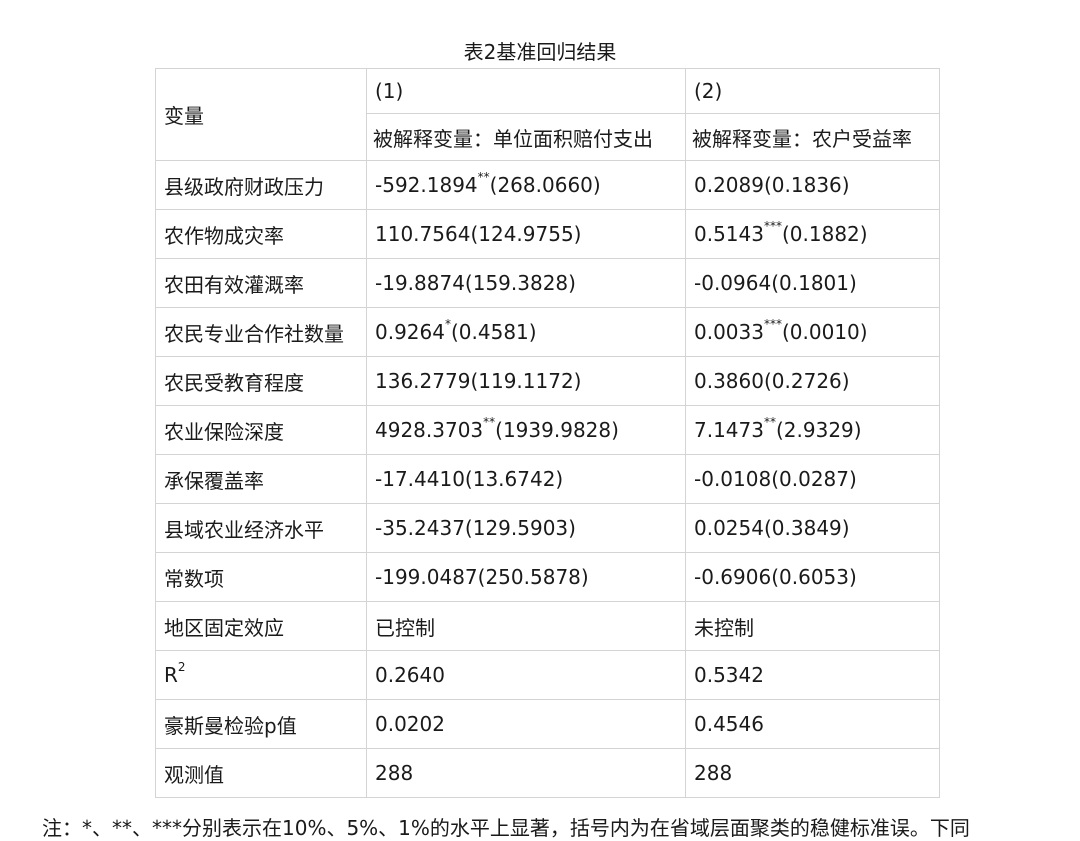 This screenshot has height=841, width=1080. I want to click on standard-error: (2.9329), so click(818, 430).